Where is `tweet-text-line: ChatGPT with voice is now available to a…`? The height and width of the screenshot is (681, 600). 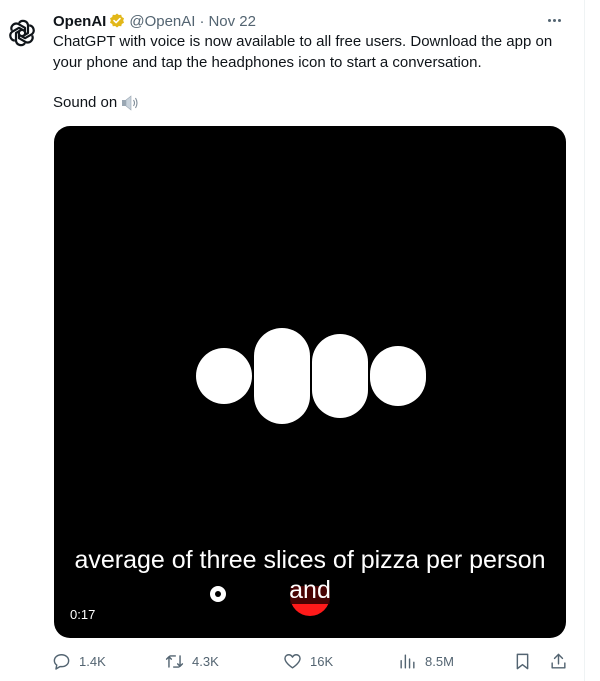
tweet-text-line: ChatGPT with voice is now available to a… is located at coordinates (303, 41).